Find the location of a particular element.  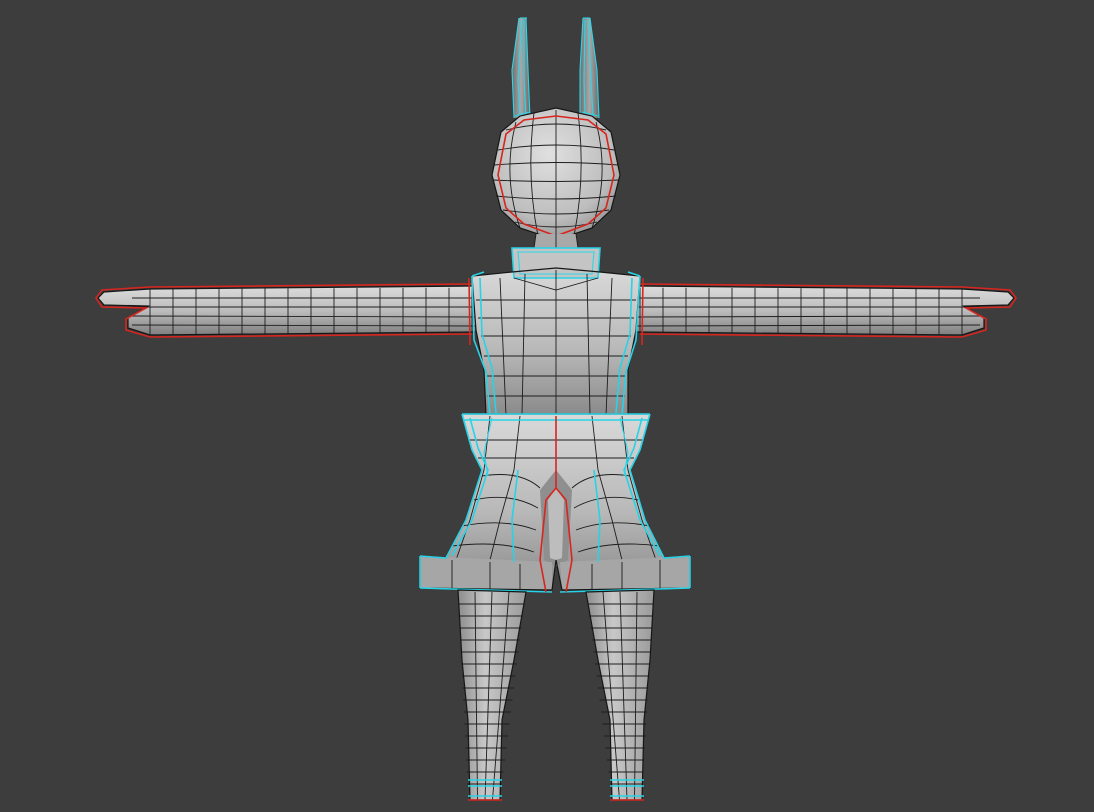

left-ear is located at coordinates (521, 68).